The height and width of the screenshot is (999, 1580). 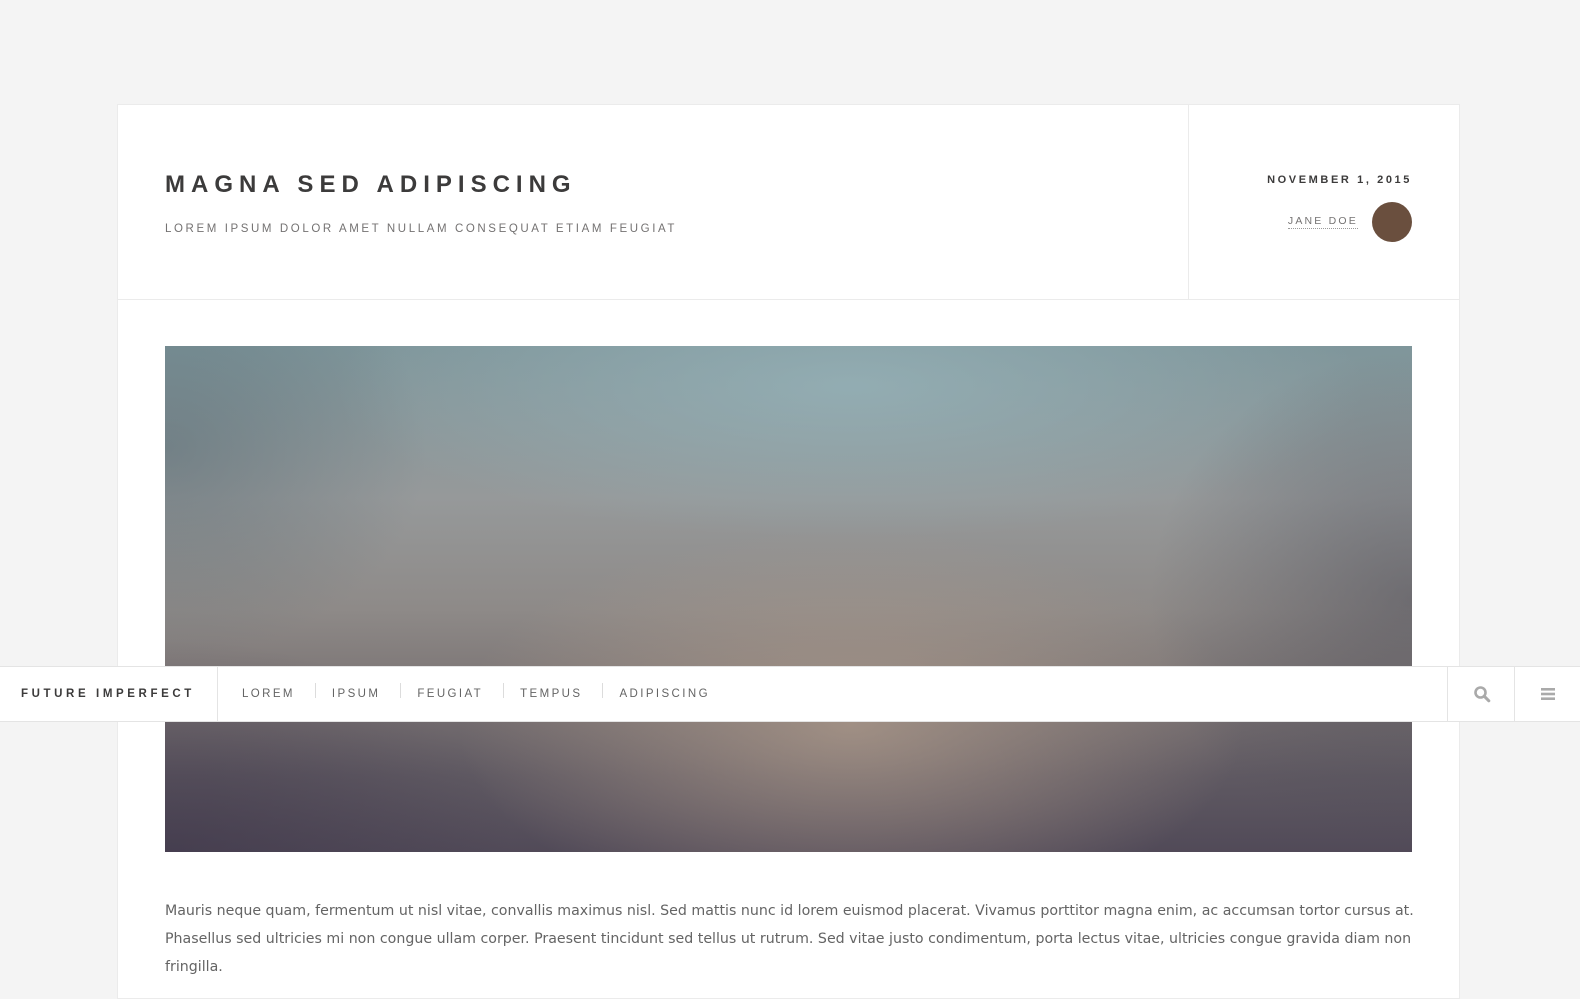 I want to click on menu-icon, so click(x=1547, y=694).